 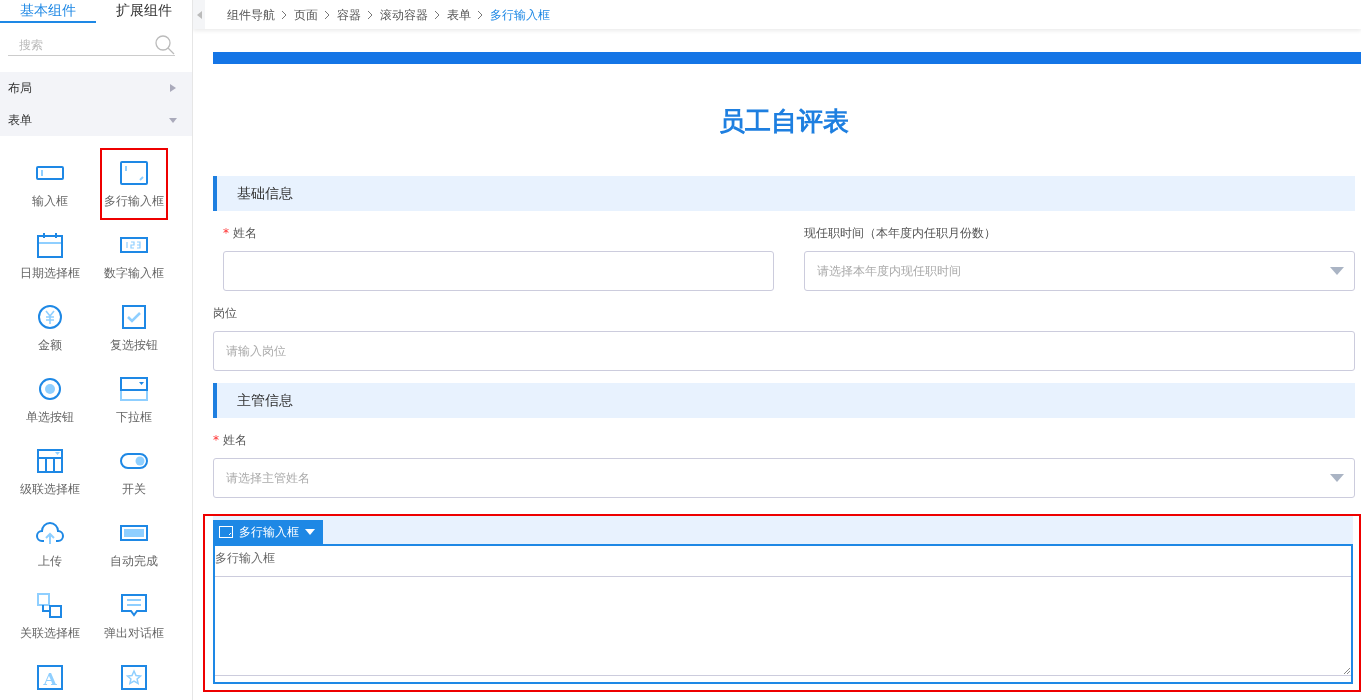 I want to click on calendar-icon, so click(x=50, y=245).